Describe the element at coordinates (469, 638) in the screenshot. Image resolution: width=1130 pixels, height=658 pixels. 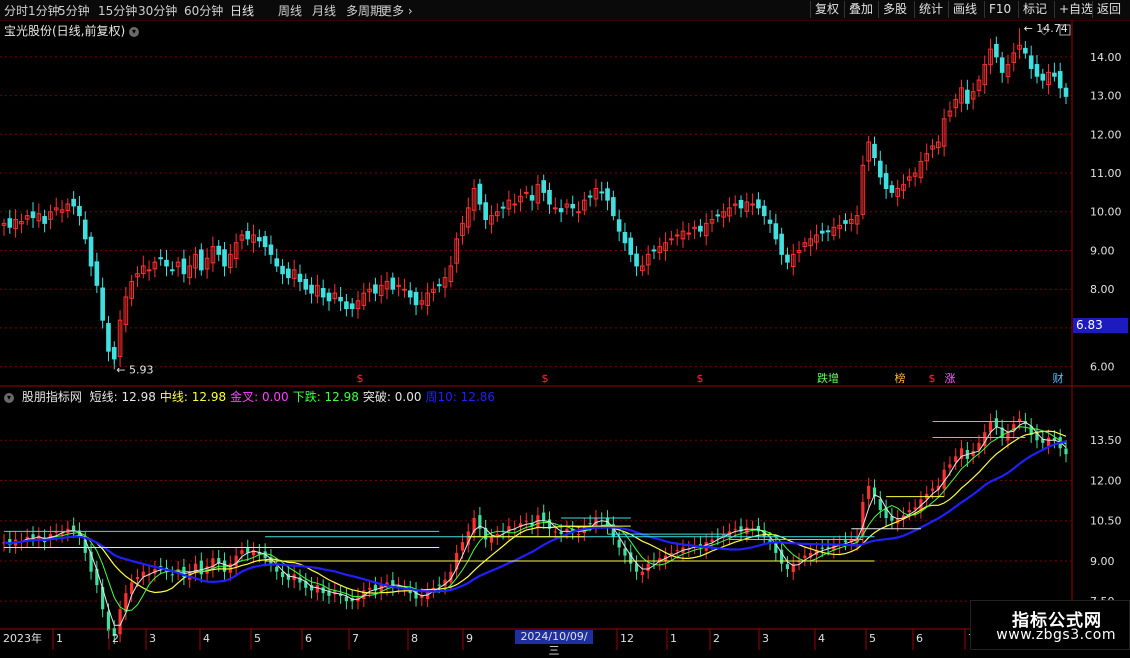
I see `month-label-8: 9` at that location.